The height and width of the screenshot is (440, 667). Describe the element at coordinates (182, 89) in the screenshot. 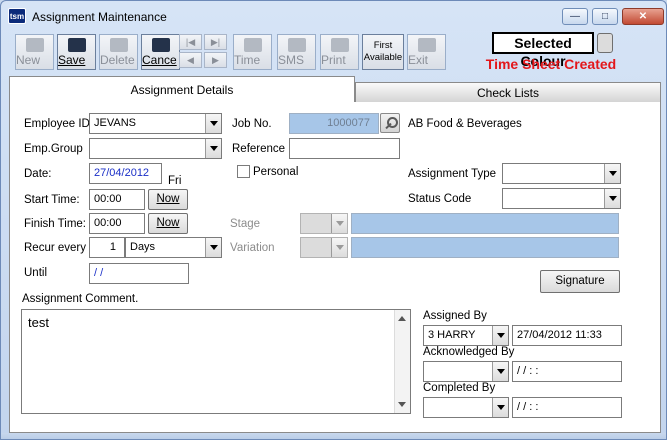

I see `tab-assignment-details: Assignment Details` at that location.